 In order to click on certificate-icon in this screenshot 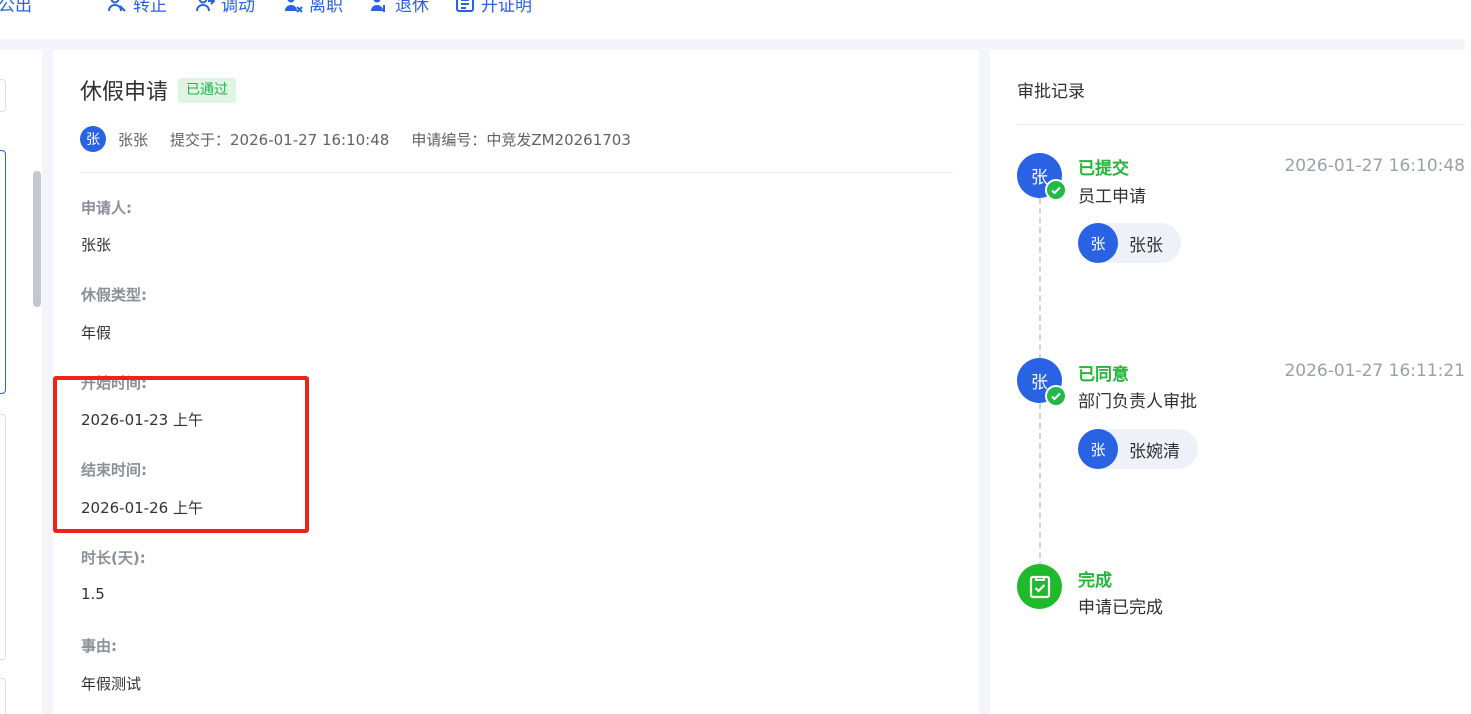, I will do `click(465, 6)`.